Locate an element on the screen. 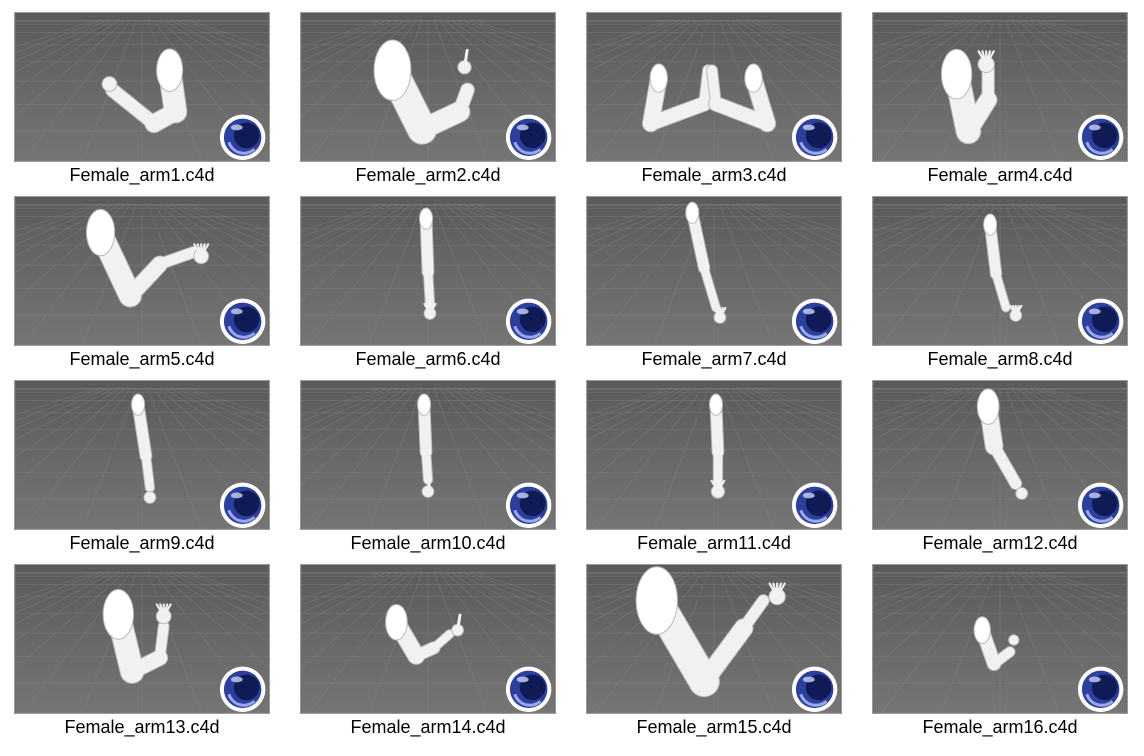 The height and width of the screenshot is (756, 1144). file-name-label: Female_arm9.c4d is located at coordinates (142, 543).